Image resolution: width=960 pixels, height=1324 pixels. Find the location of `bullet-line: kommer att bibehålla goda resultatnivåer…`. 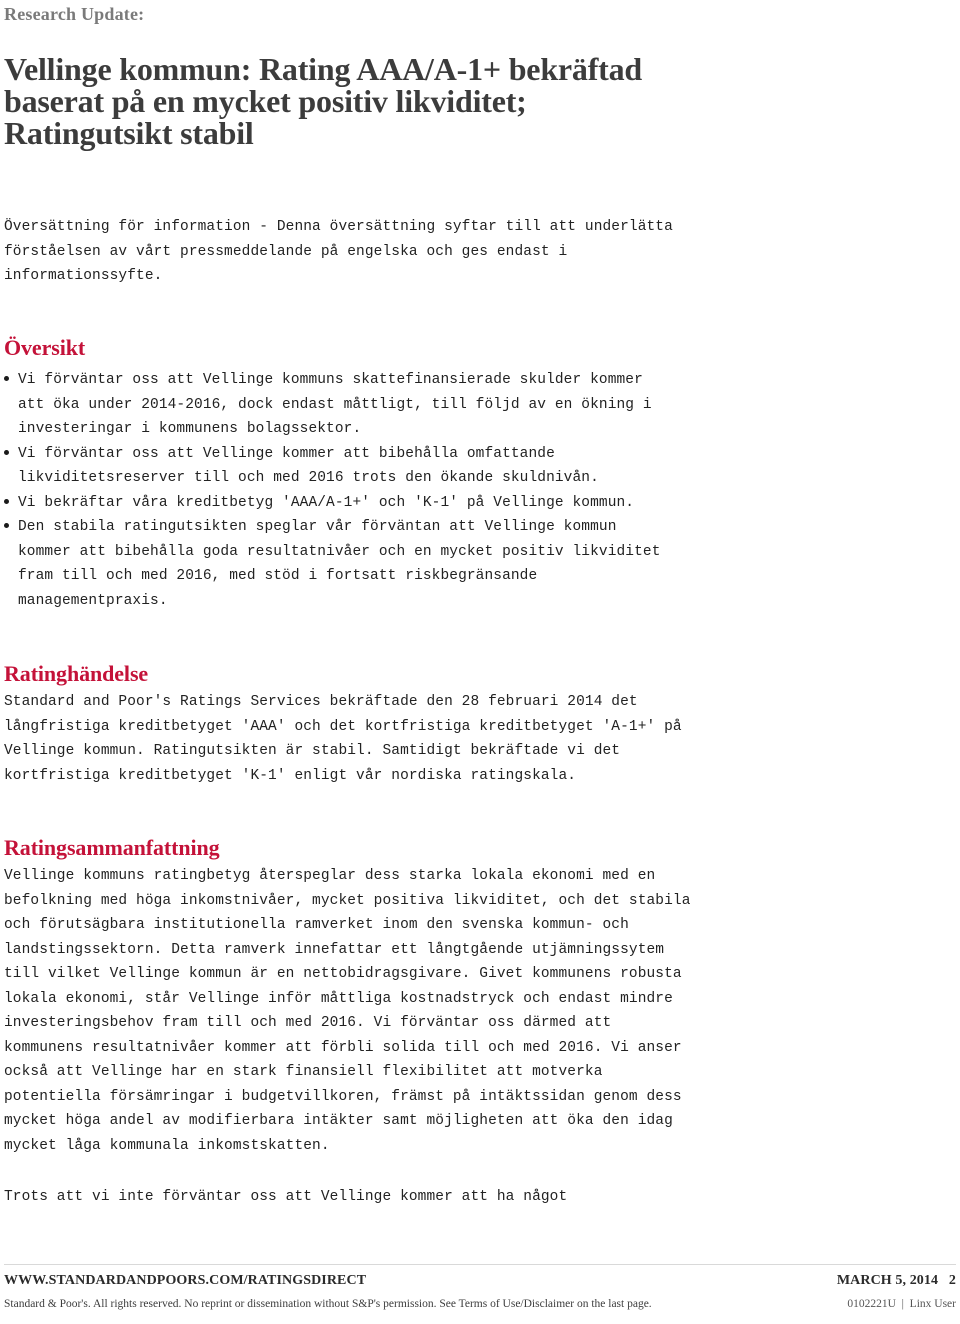

bullet-line: kommer att bibehålla goda resultatnivåer… is located at coordinates (339, 551).